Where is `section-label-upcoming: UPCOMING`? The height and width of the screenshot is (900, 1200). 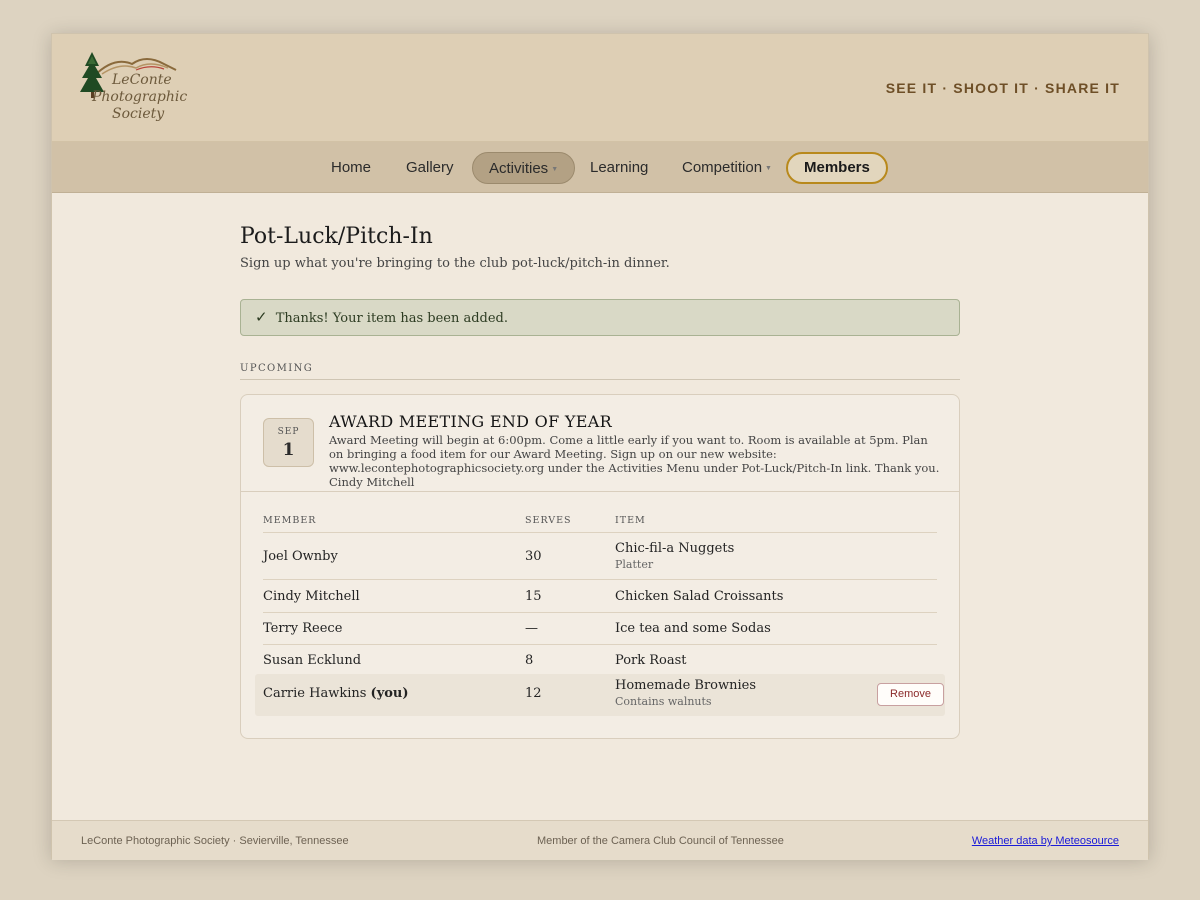
section-label-upcoming: UPCOMING is located at coordinates (600, 371).